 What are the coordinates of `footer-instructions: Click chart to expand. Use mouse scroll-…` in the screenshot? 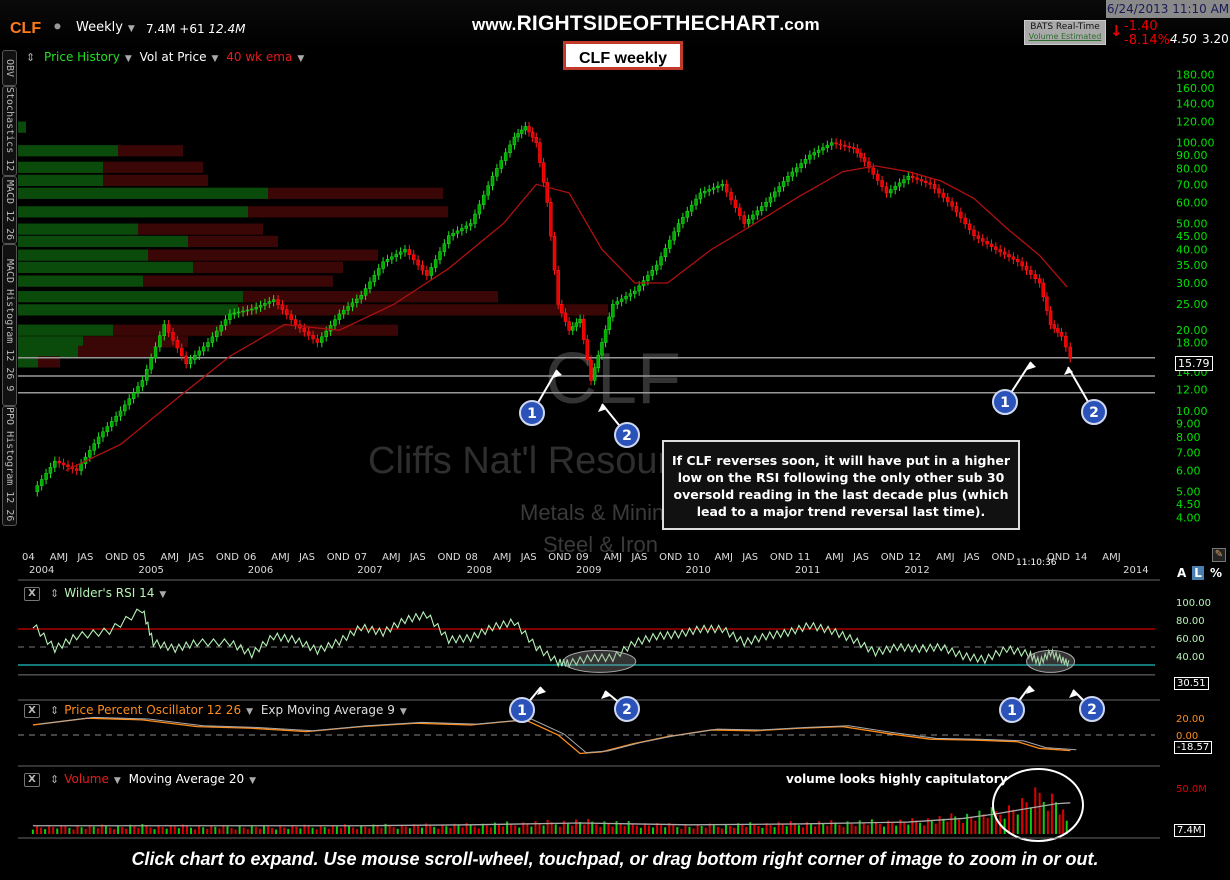 It's located at (615, 861).